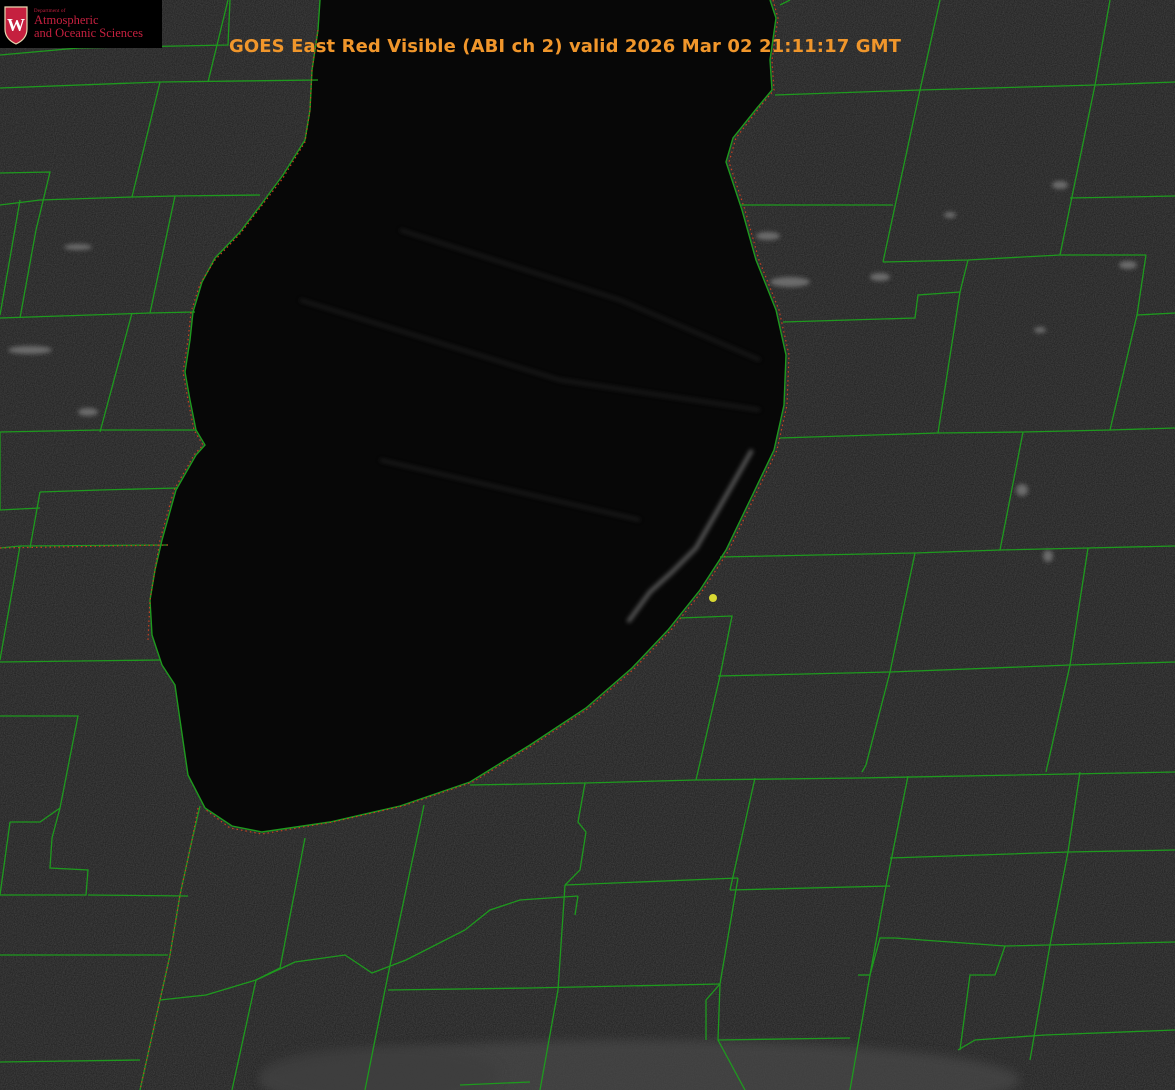  I want to click on logo-name-line2: and Oceanic Sciences, so click(88, 33).